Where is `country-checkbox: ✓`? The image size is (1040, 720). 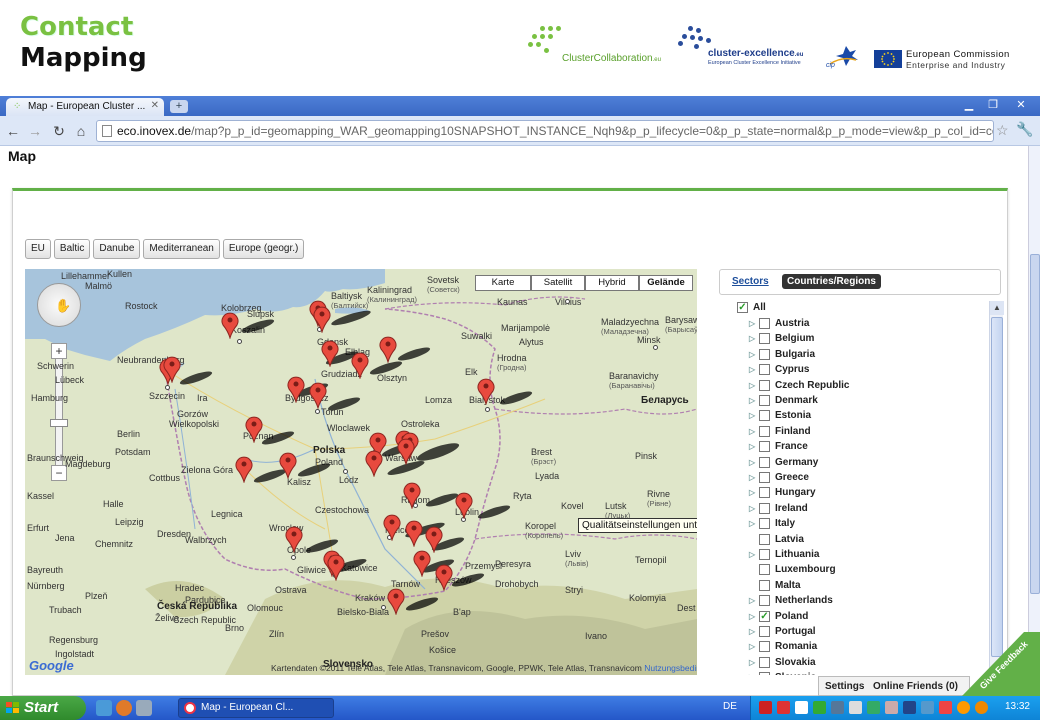
country-checkbox: ✓ is located at coordinates (764, 616).